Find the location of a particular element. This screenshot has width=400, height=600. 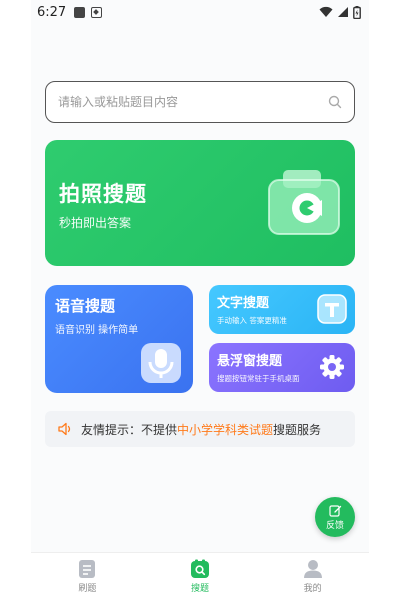

text-search-subtitle: 手动输入 答案更精准 is located at coordinates (252, 320).